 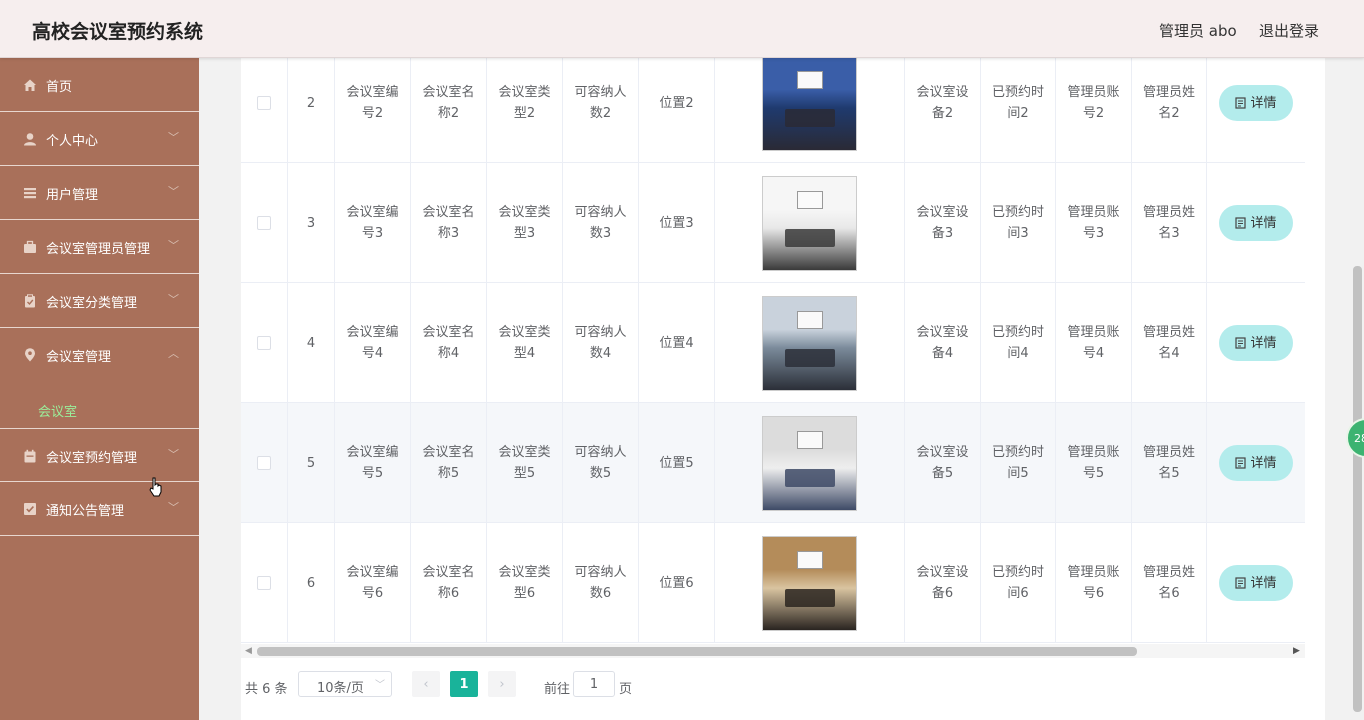 I want to click on cell-index: 3, so click(x=311, y=223).